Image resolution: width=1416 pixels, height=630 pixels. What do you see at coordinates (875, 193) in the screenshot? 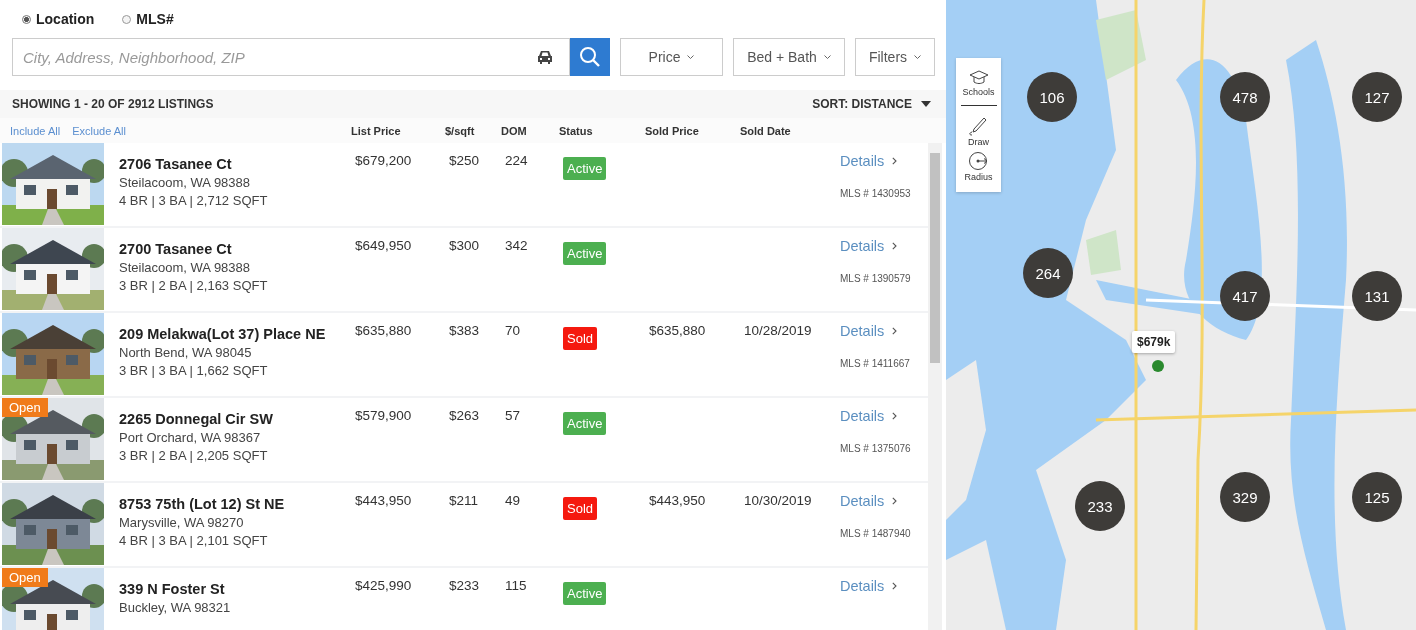
I see `mls-number: MLS # 1430953` at bounding box center [875, 193].